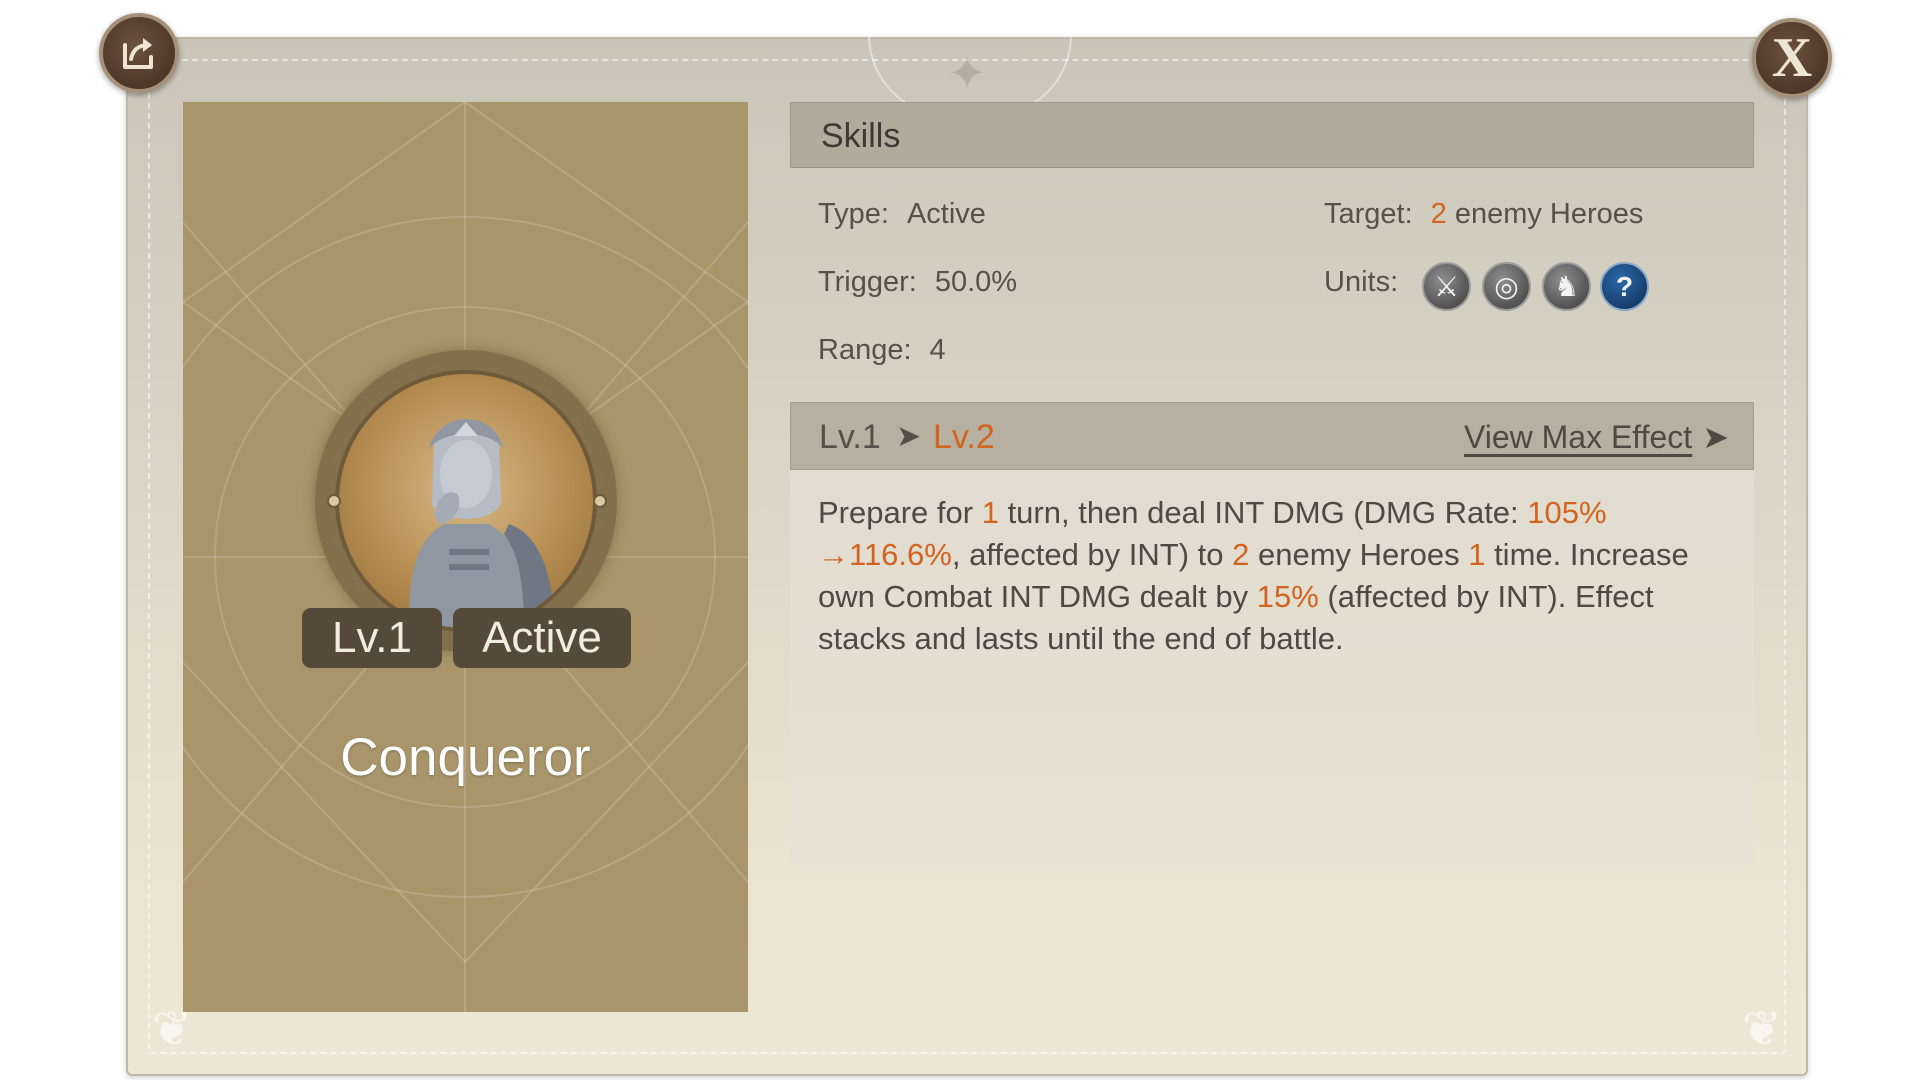  I want to click on close-button: X, so click(1792, 58).